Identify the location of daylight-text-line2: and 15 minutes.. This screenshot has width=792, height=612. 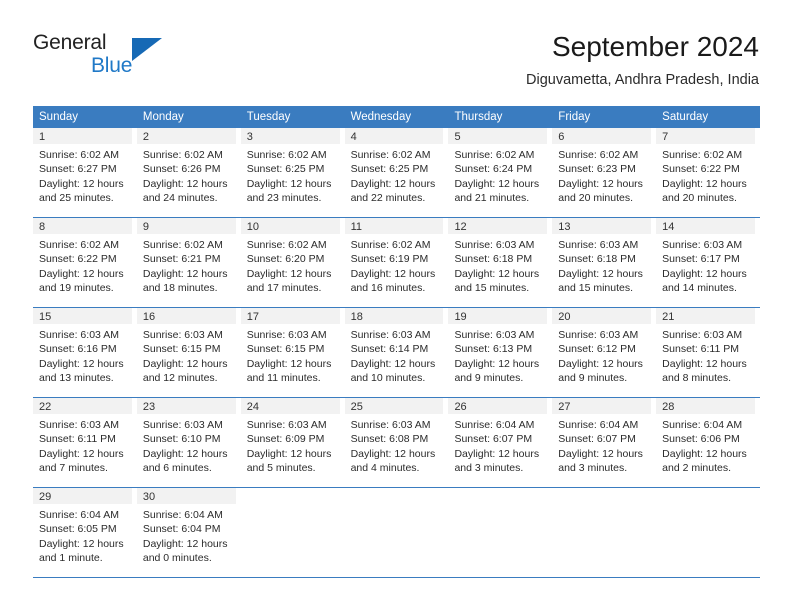
(596, 288).